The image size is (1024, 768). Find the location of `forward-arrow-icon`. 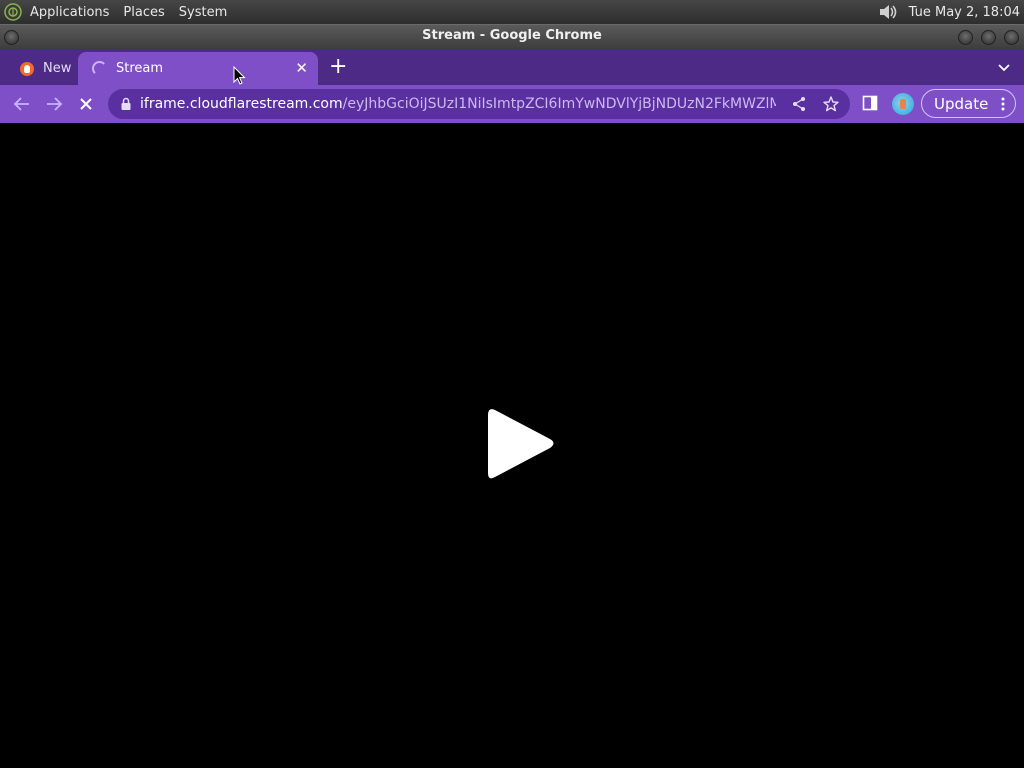

forward-arrow-icon is located at coordinates (54, 104).